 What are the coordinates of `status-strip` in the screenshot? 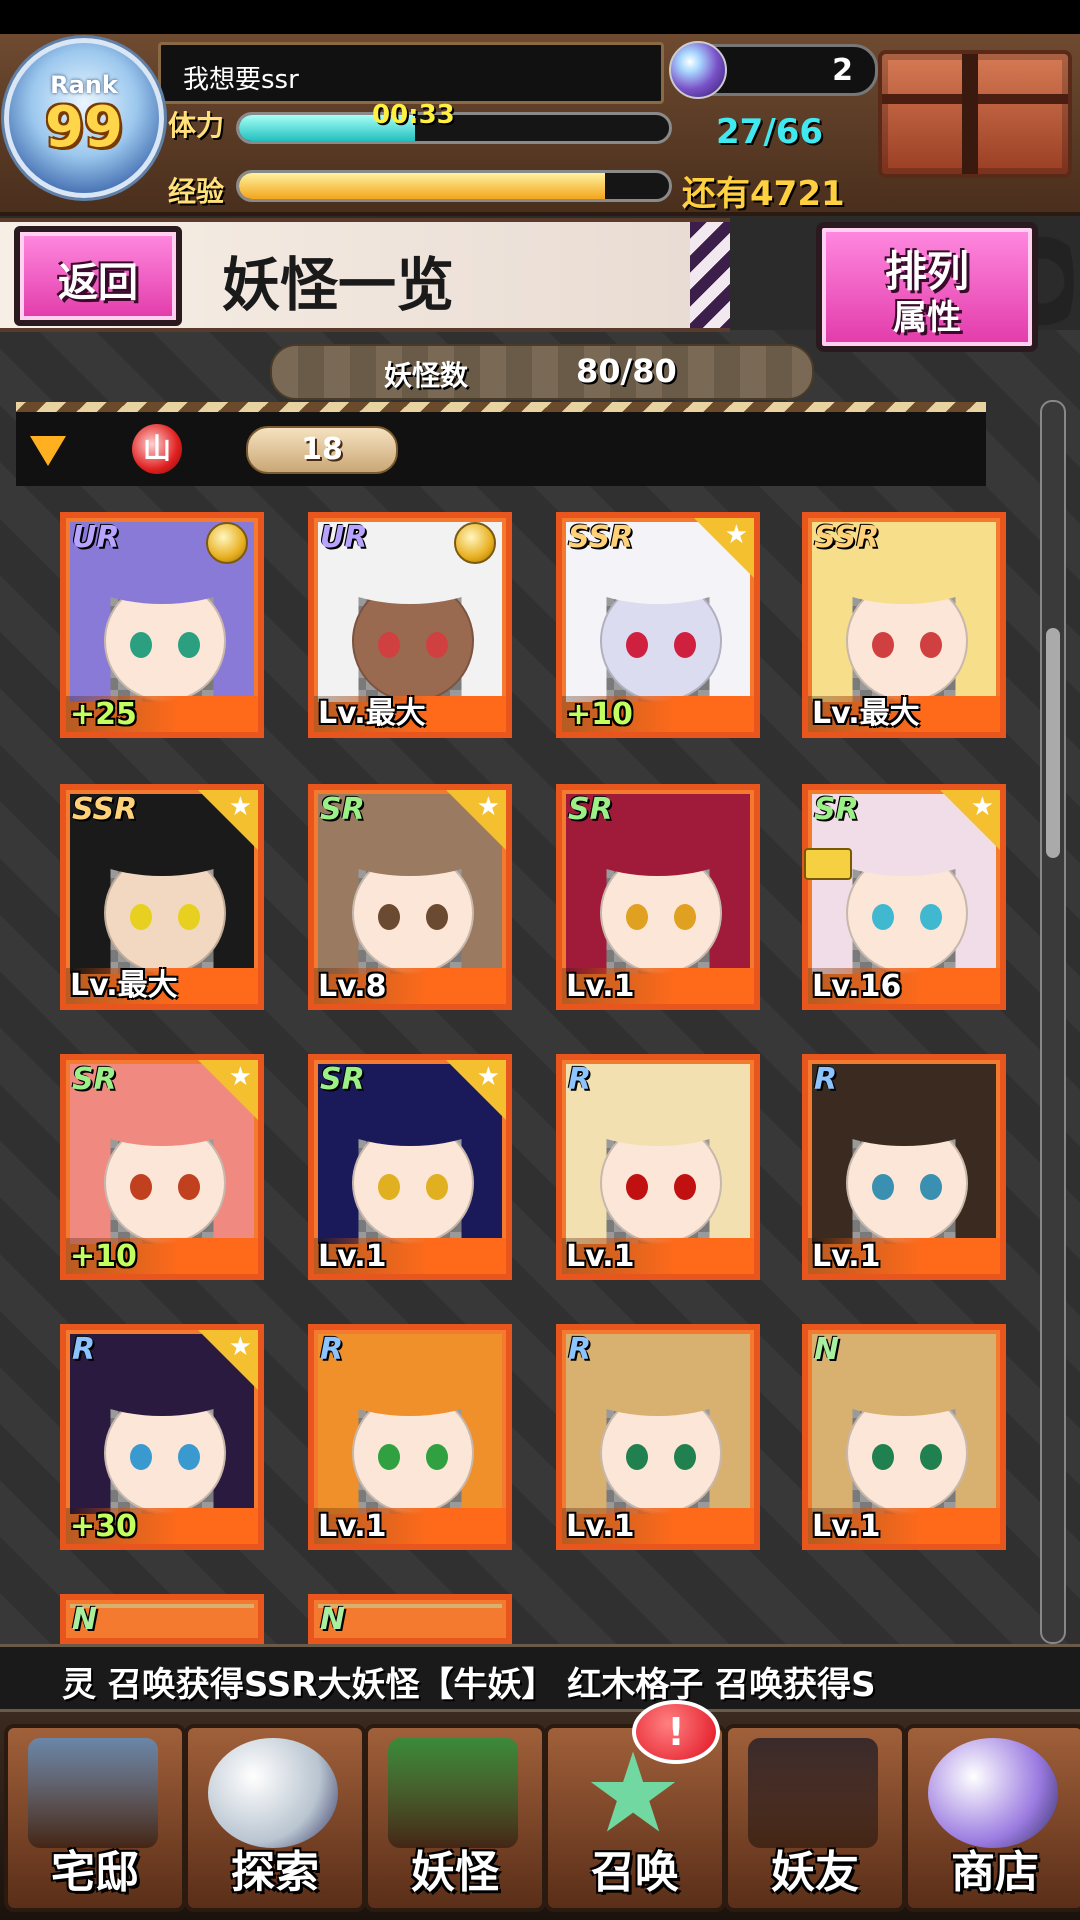 It's located at (540, 17).